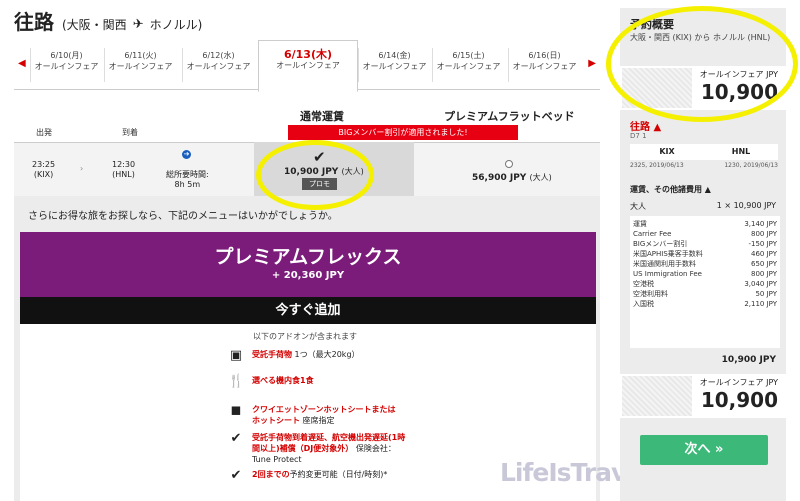 This screenshot has height=501, width=800. I want to click on premium-flex-title: プレミアムフレックス, so click(308, 257).